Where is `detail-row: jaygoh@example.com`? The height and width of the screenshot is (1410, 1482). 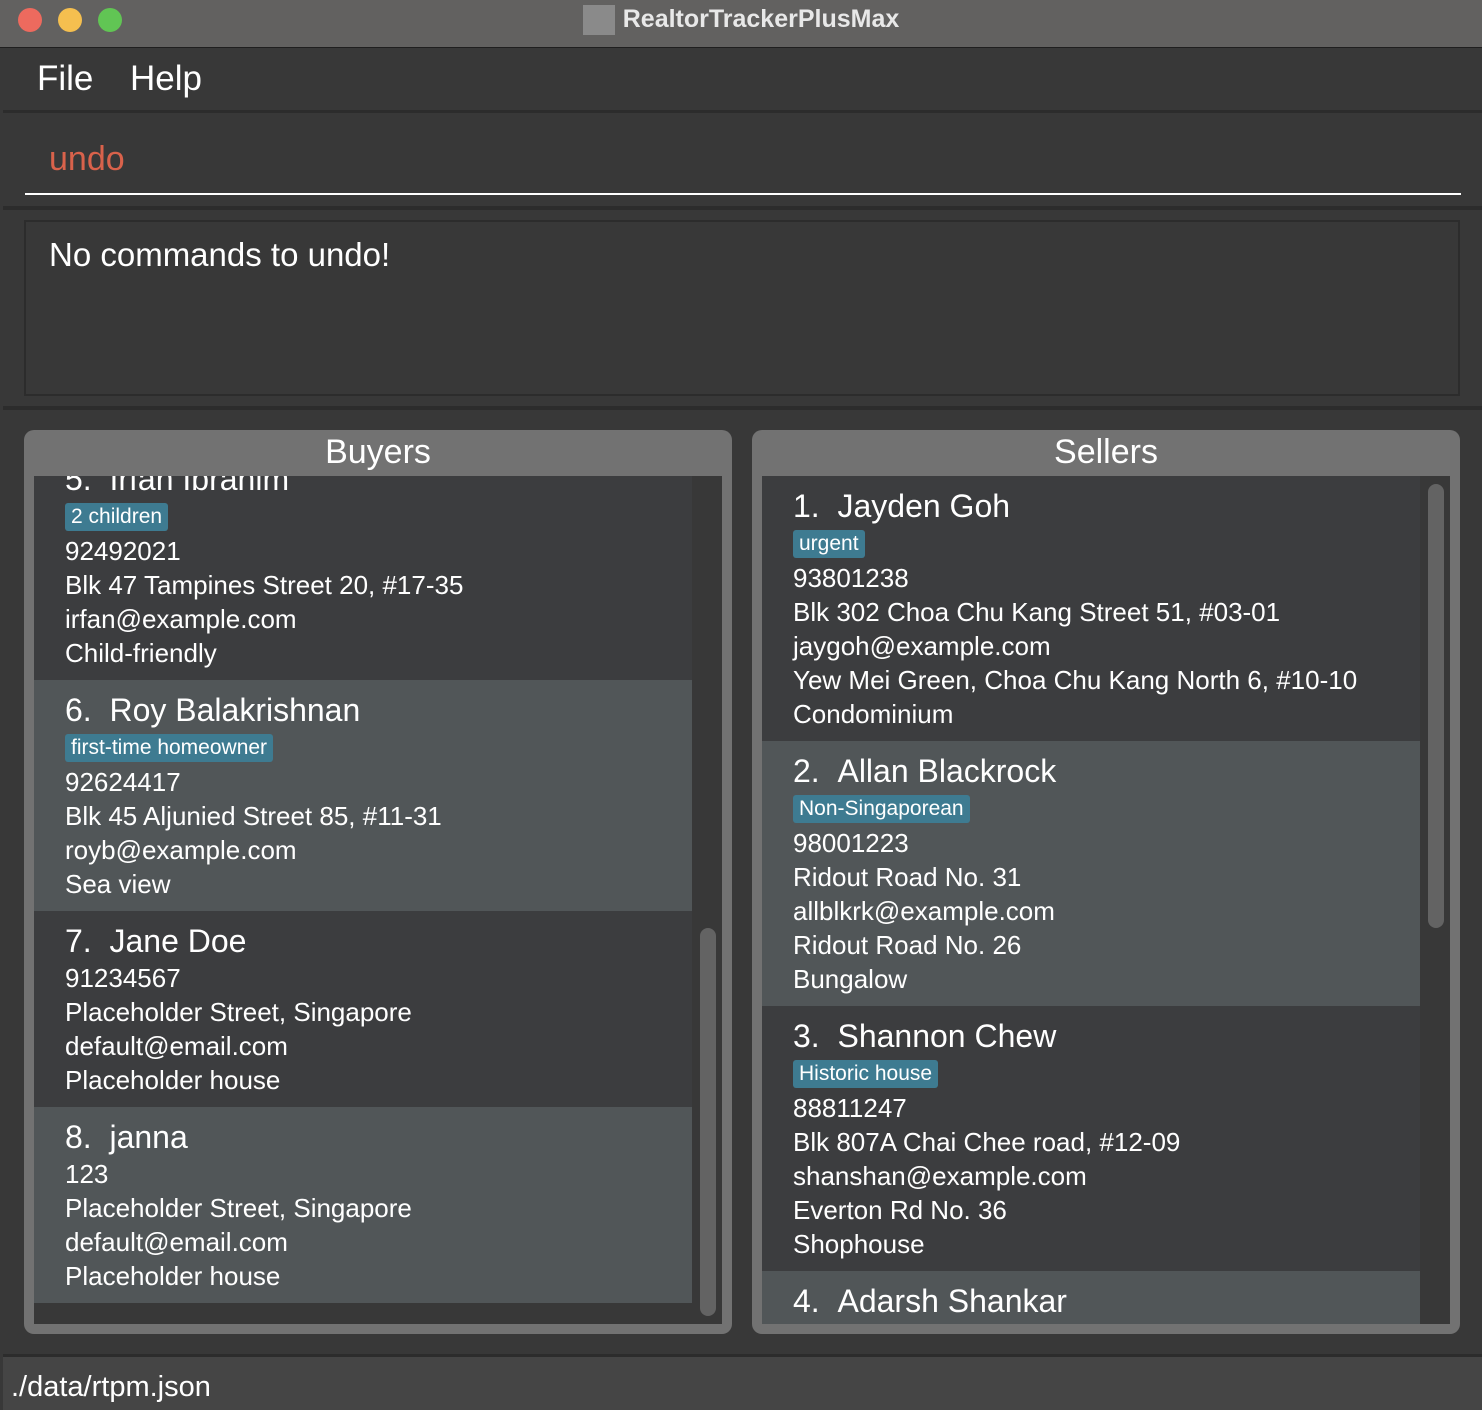
detail-row: jaygoh@example.com is located at coordinates (922, 646).